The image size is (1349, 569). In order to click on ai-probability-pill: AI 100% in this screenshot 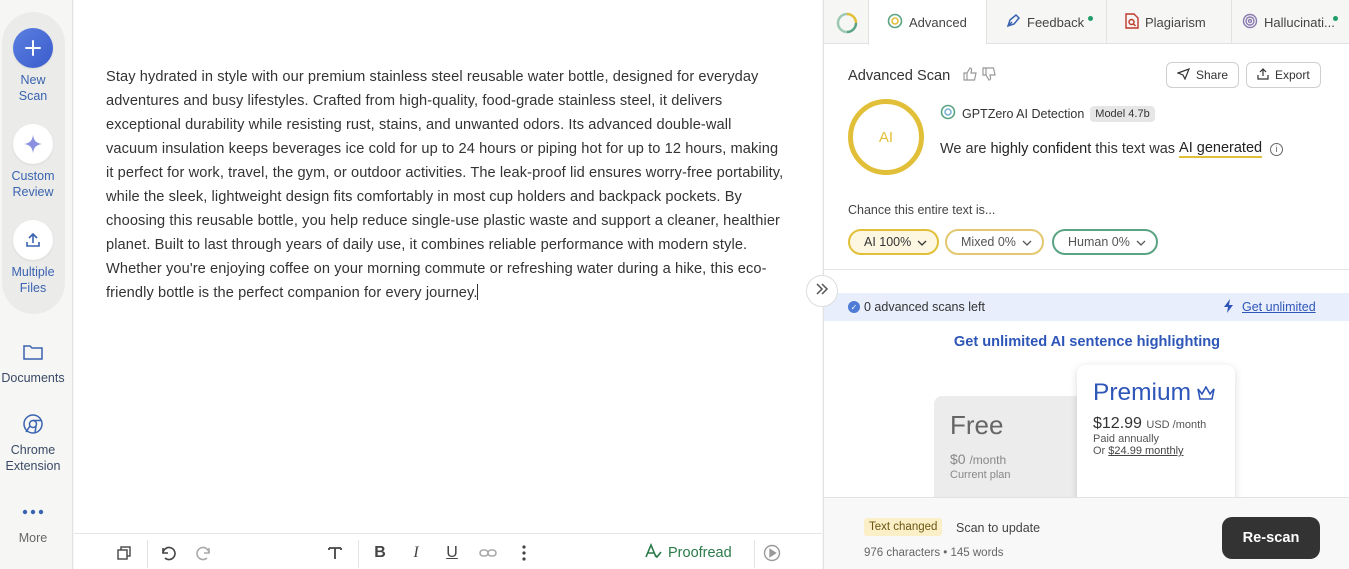, I will do `click(894, 242)`.